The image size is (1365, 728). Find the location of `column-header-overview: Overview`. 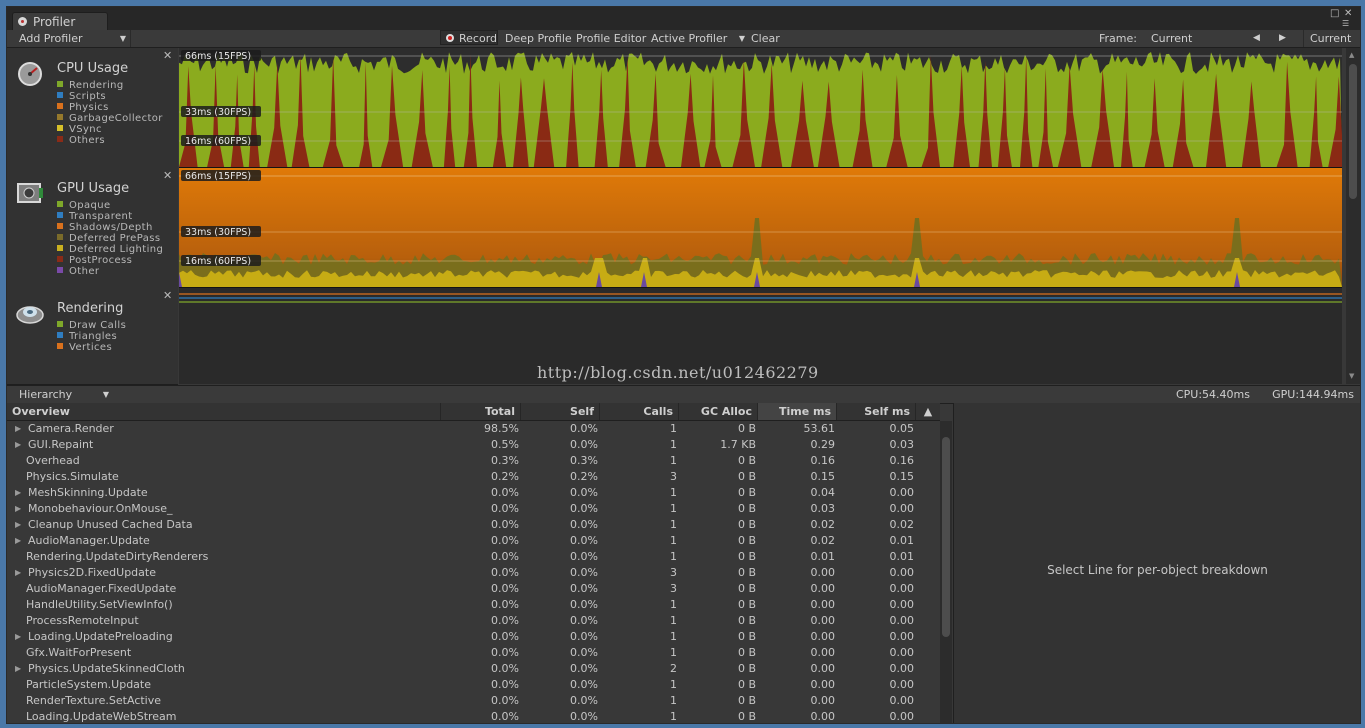

column-header-overview: Overview is located at coordinates (223, 411).